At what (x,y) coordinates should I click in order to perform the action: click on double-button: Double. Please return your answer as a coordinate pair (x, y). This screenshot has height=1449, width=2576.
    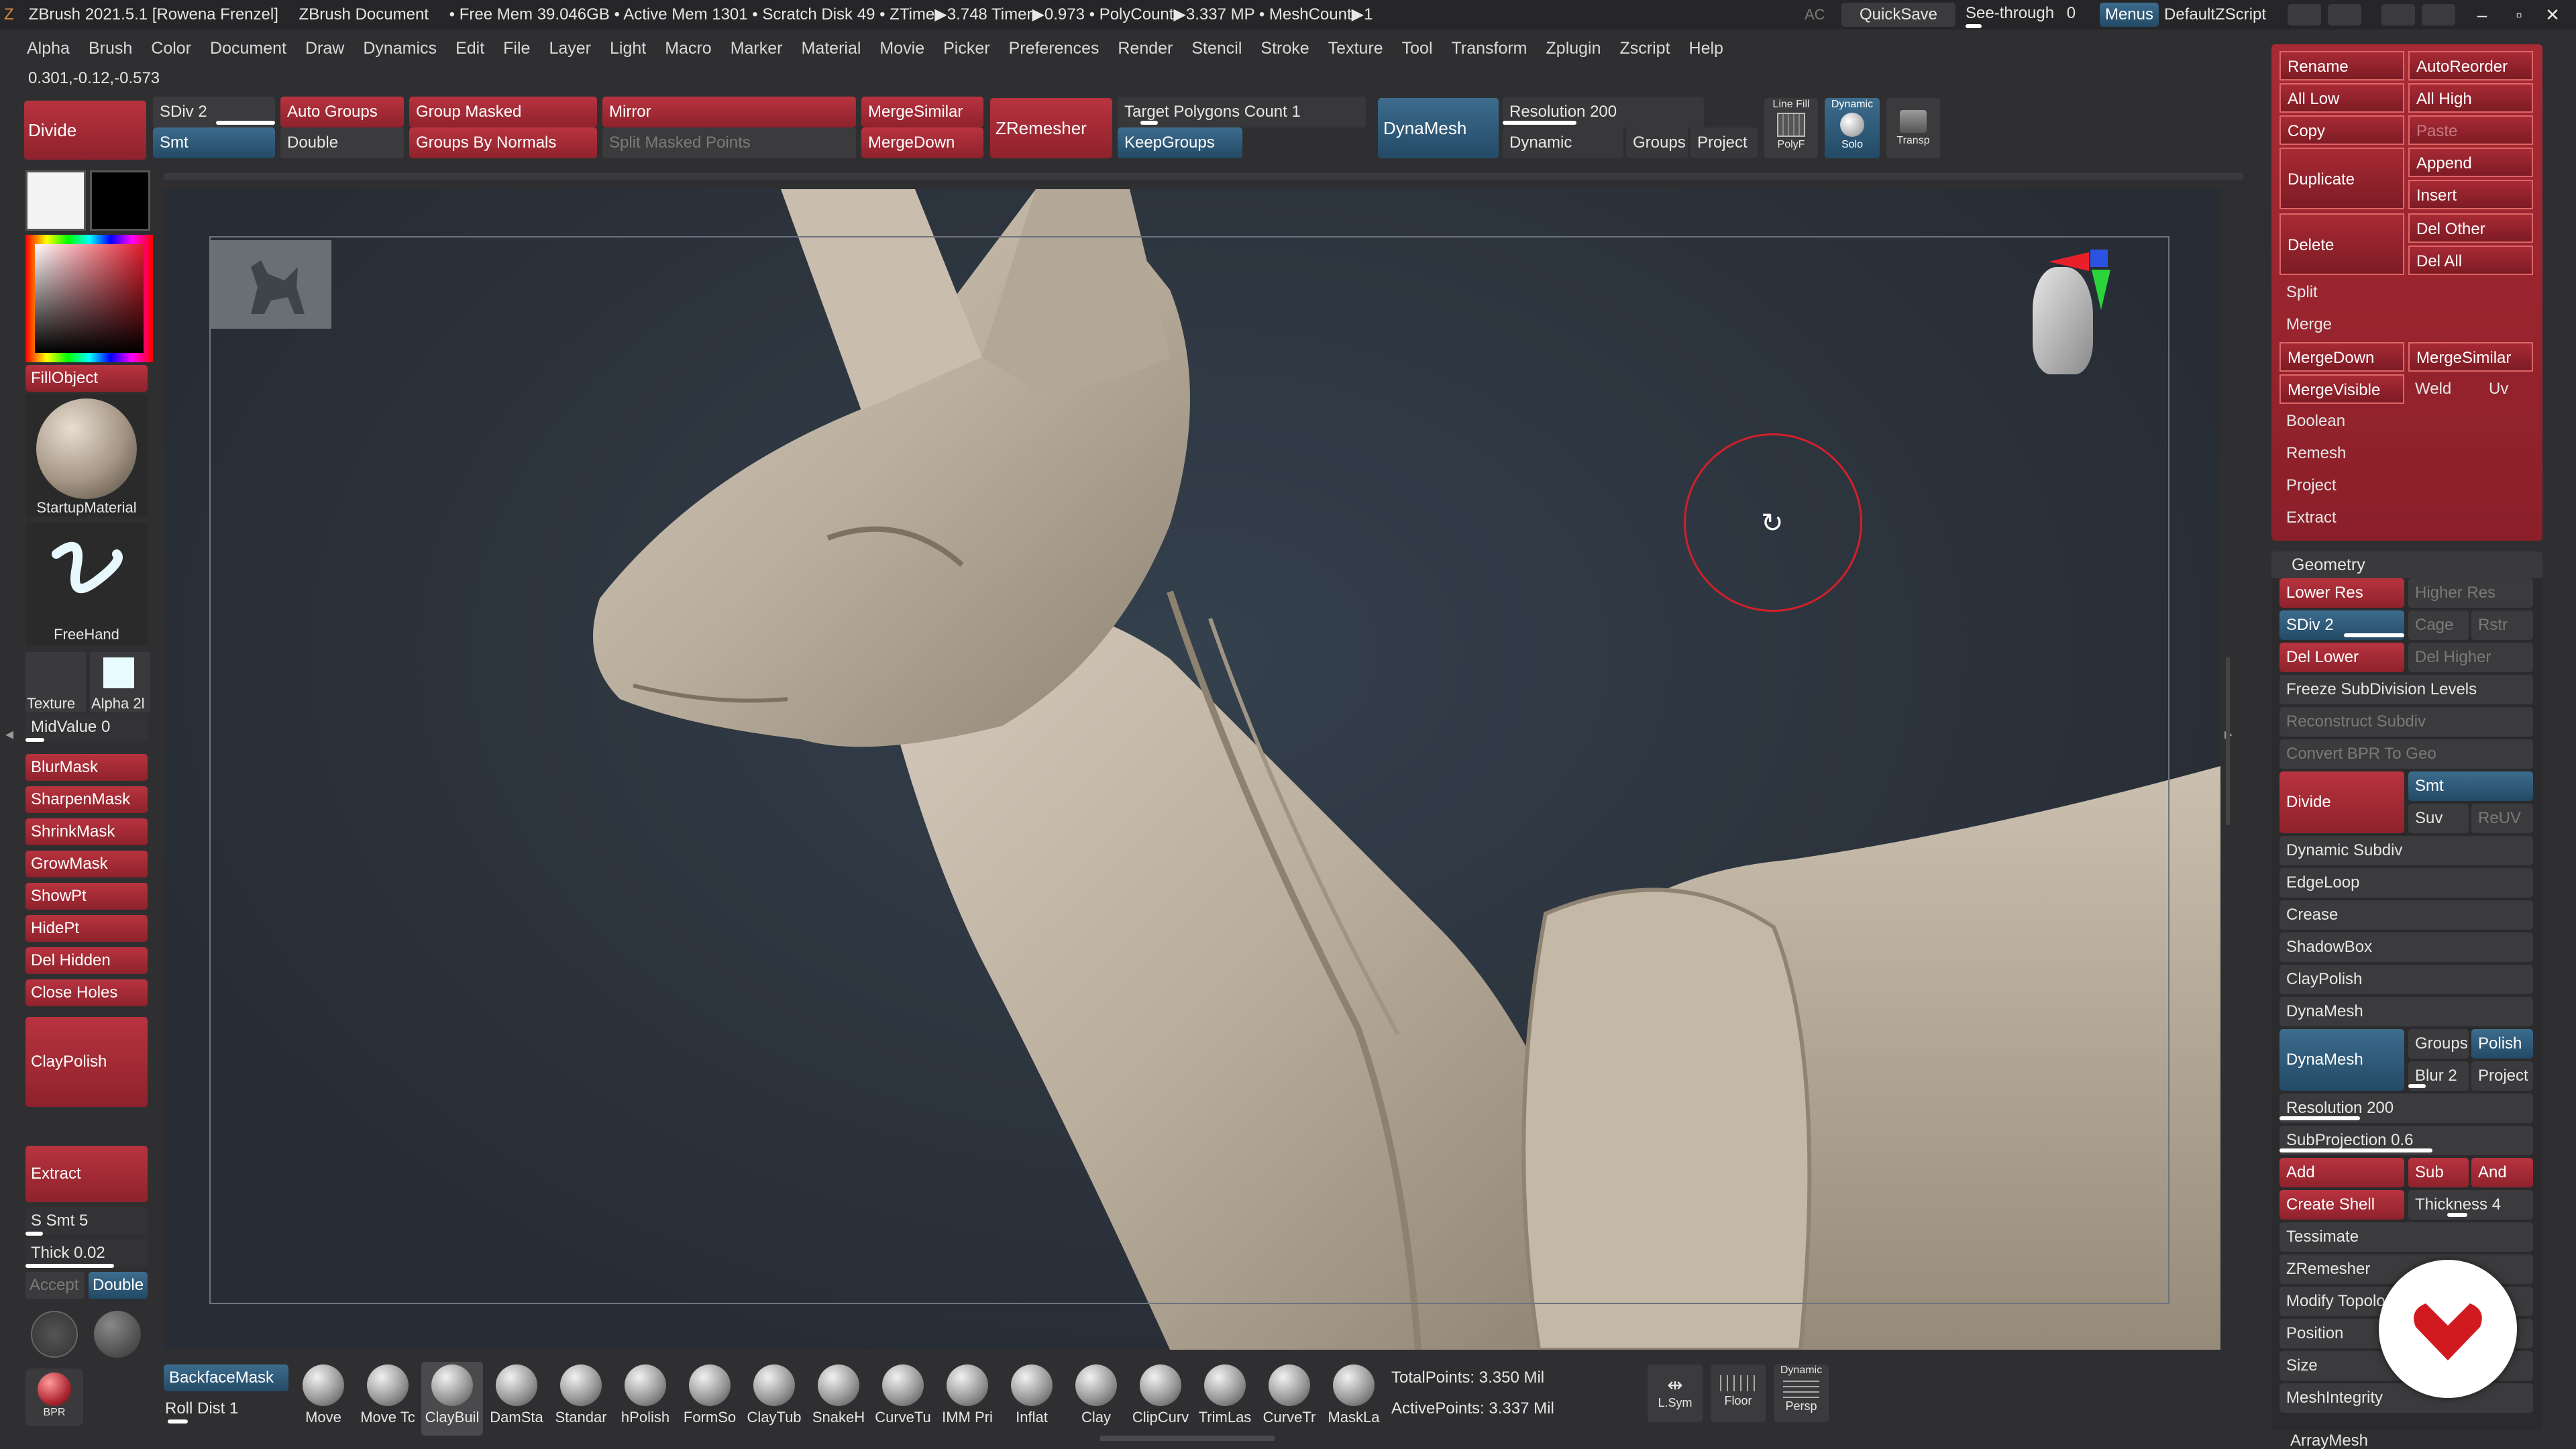
    Looking at the image, I should click on (342, 142).